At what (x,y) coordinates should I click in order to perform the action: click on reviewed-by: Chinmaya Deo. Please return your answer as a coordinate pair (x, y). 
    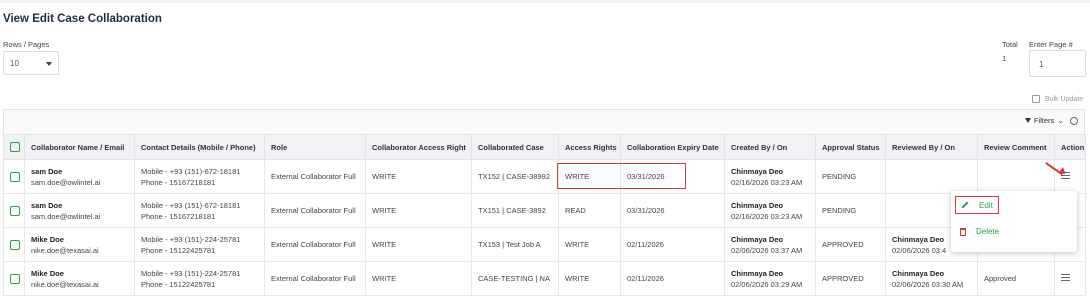
    Looking at the image, I should click on (918, 273).